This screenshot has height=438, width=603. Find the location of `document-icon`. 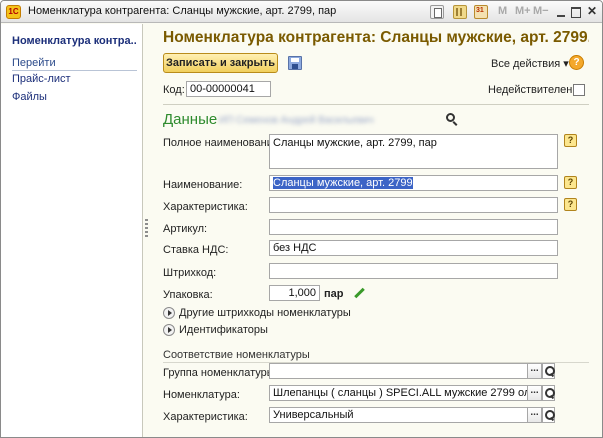

document-icon is located at coordinates (437, 12).